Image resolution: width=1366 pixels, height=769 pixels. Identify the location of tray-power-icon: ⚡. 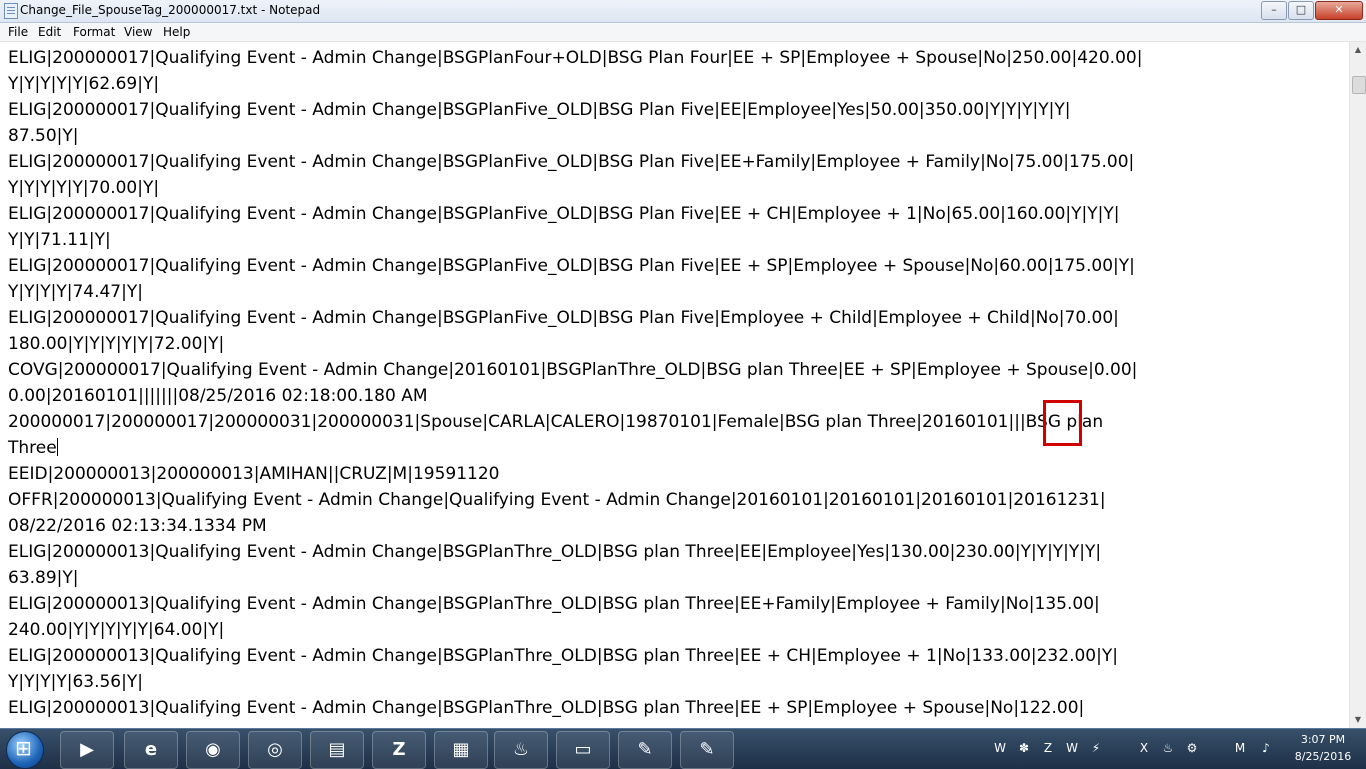
(1096, 748).